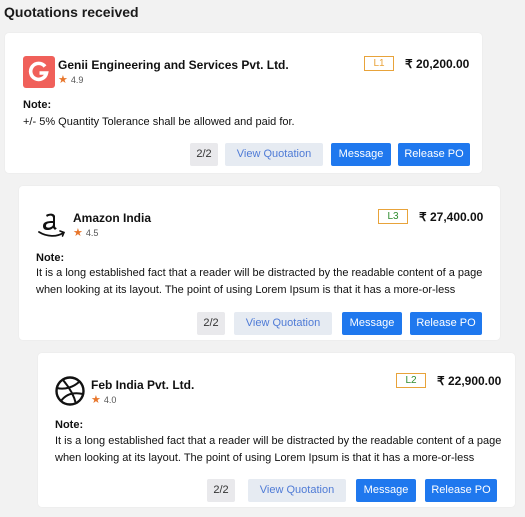 Image resolution: width=525 pixels, height=517 pixels. What do you see at coordinates (451, 217) in the screenshot?
I see `quote-price: ₹ 27,400.00` at bounding box center [451, 217].